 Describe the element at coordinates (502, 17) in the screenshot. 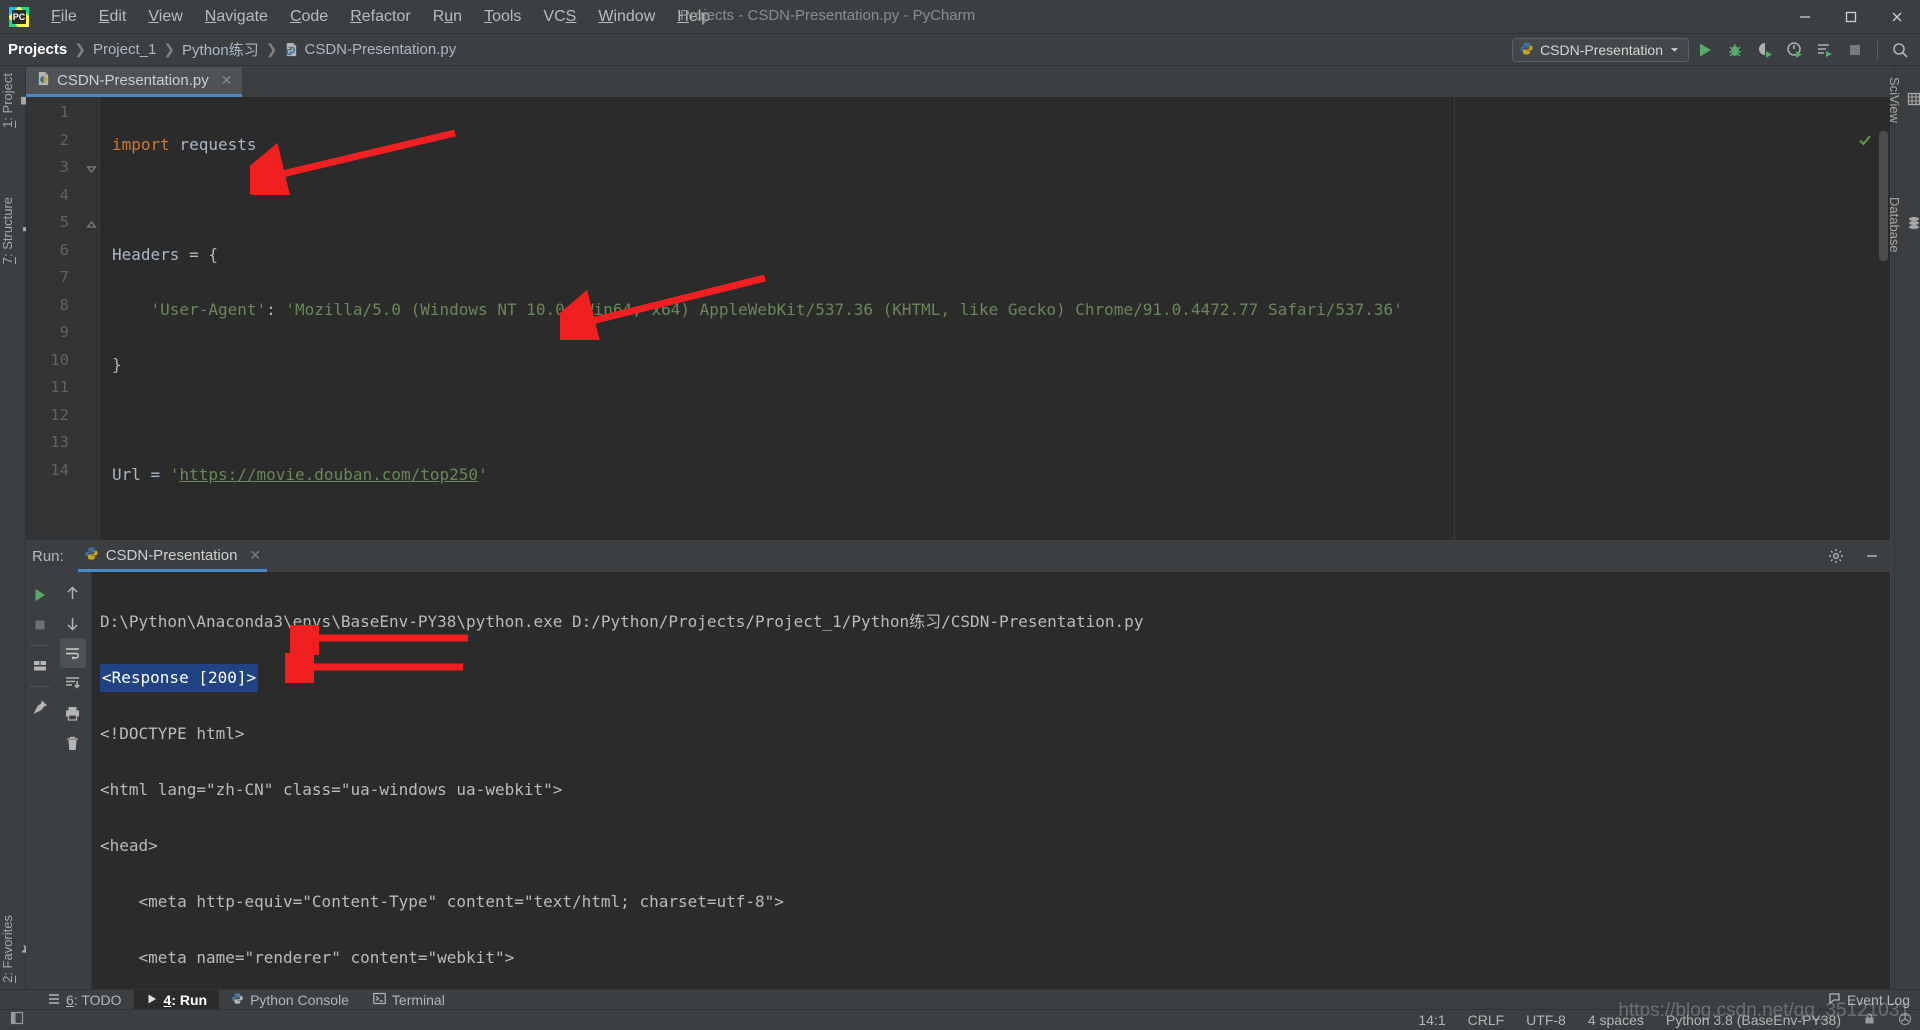

I see `menu-tools: Tools` at that location.